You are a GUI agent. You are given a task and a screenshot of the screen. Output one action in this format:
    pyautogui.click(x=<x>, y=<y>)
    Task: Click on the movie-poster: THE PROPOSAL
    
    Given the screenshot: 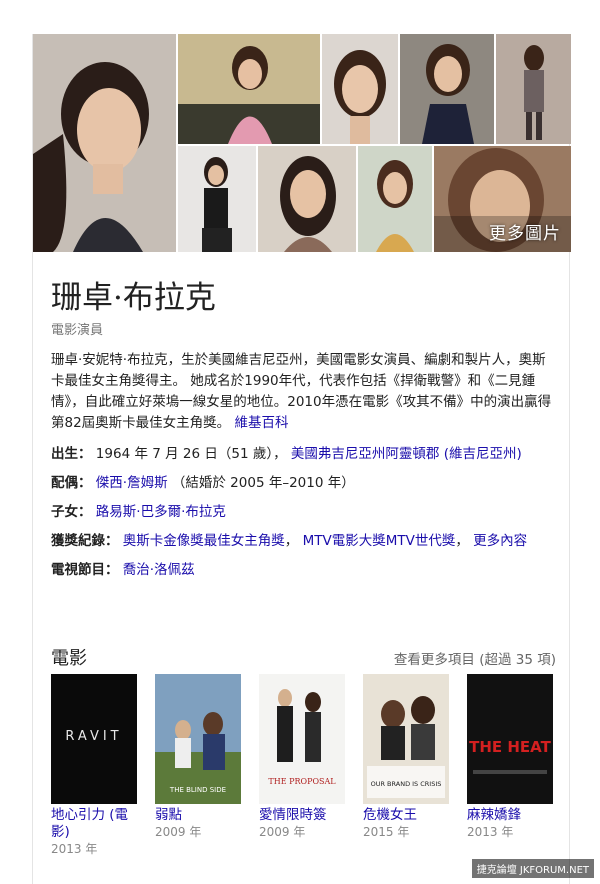 What is the action you would take?
    pyautogui.click(x=302, y=739)
    